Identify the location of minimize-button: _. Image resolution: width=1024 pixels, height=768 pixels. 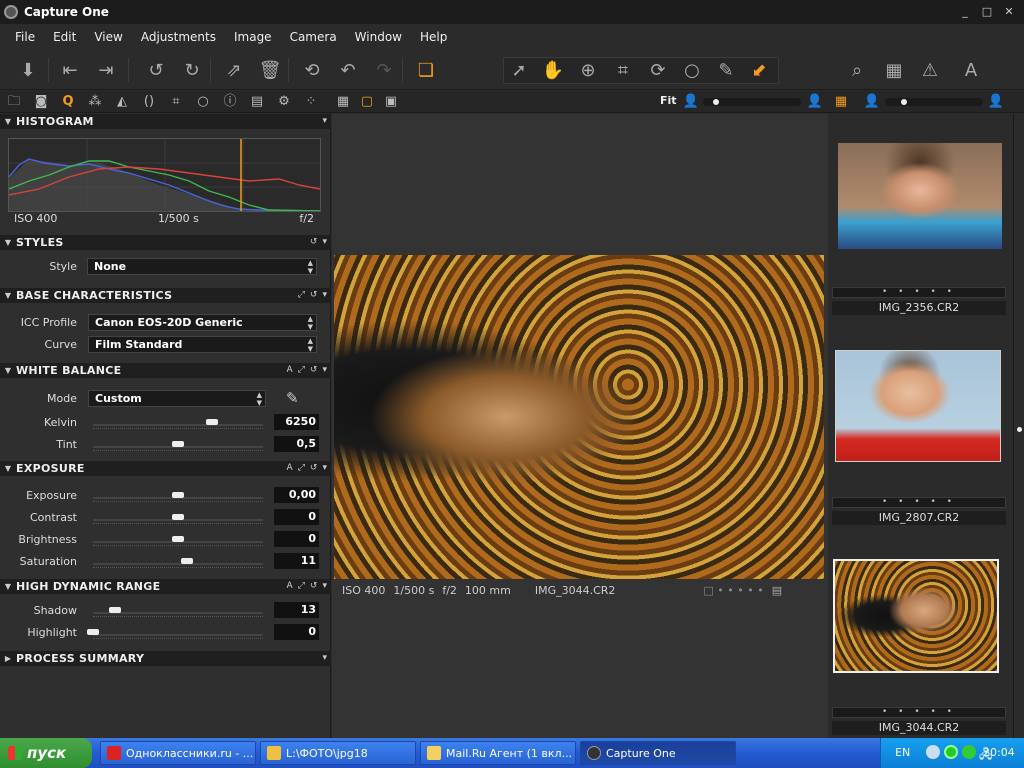
(965, 11).